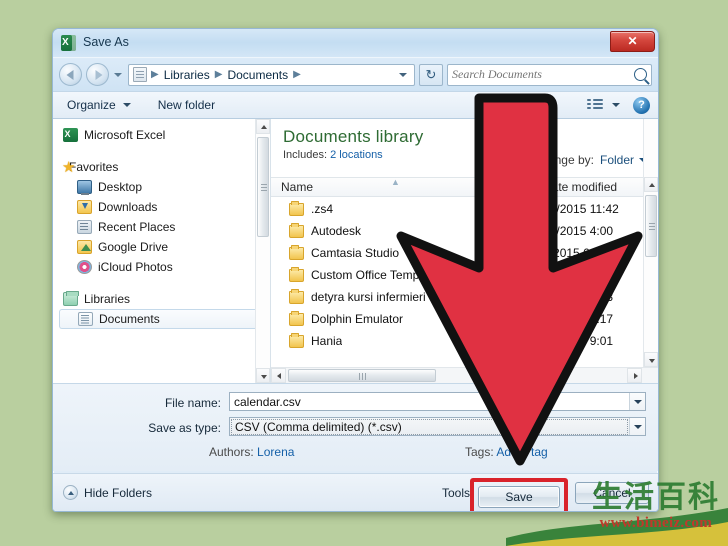 Image resolution: width=728 pixels, height=546 pixels. I want to click on column-header-row: Name ▲ Date modified, so click(464, 187).